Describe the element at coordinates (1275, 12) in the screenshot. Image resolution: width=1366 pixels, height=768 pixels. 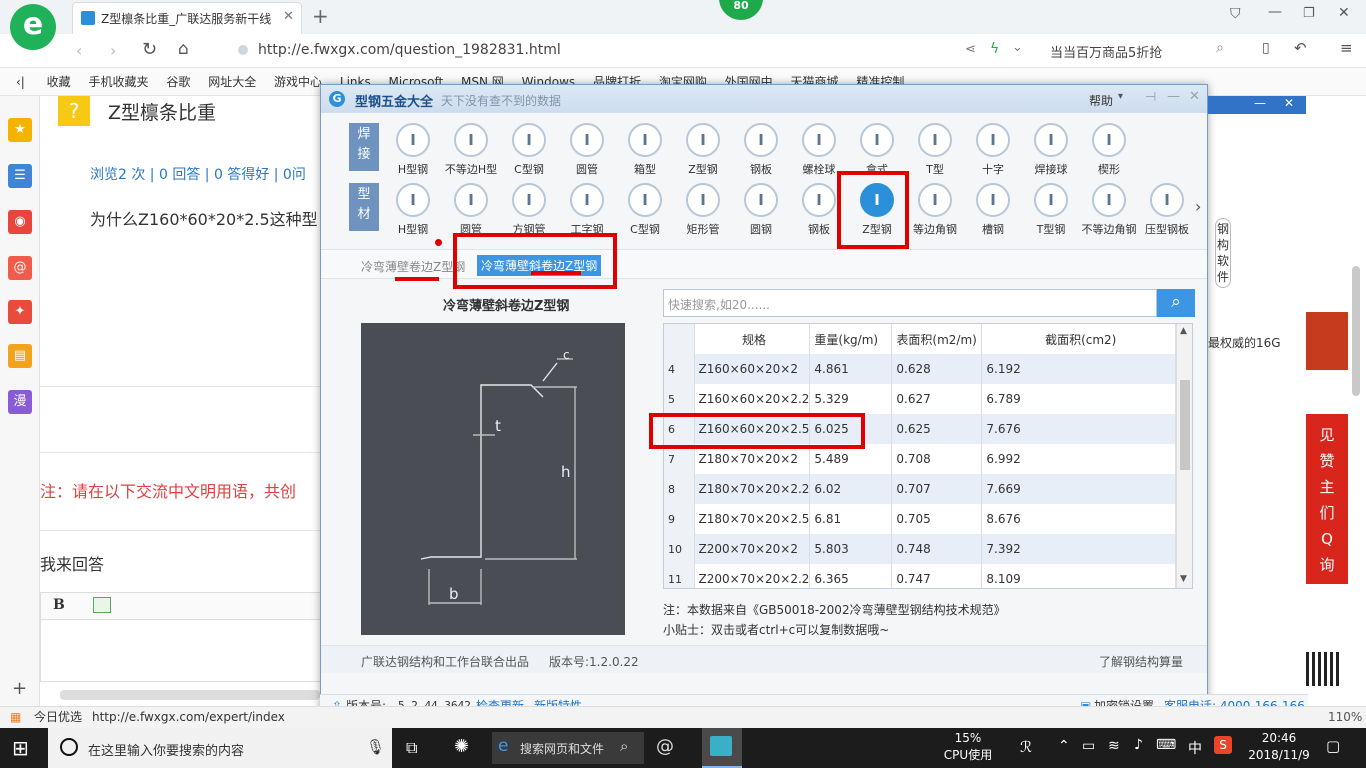
I see `minimize-icon: —` at that location.